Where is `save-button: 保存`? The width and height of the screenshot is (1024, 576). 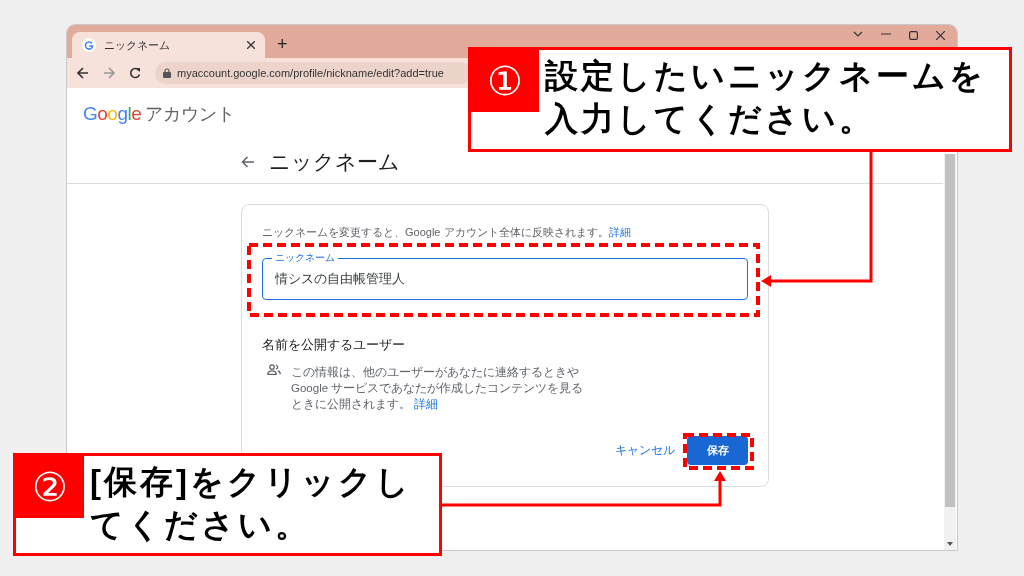
save-button: 保存 is located at coordinates (717, 450).